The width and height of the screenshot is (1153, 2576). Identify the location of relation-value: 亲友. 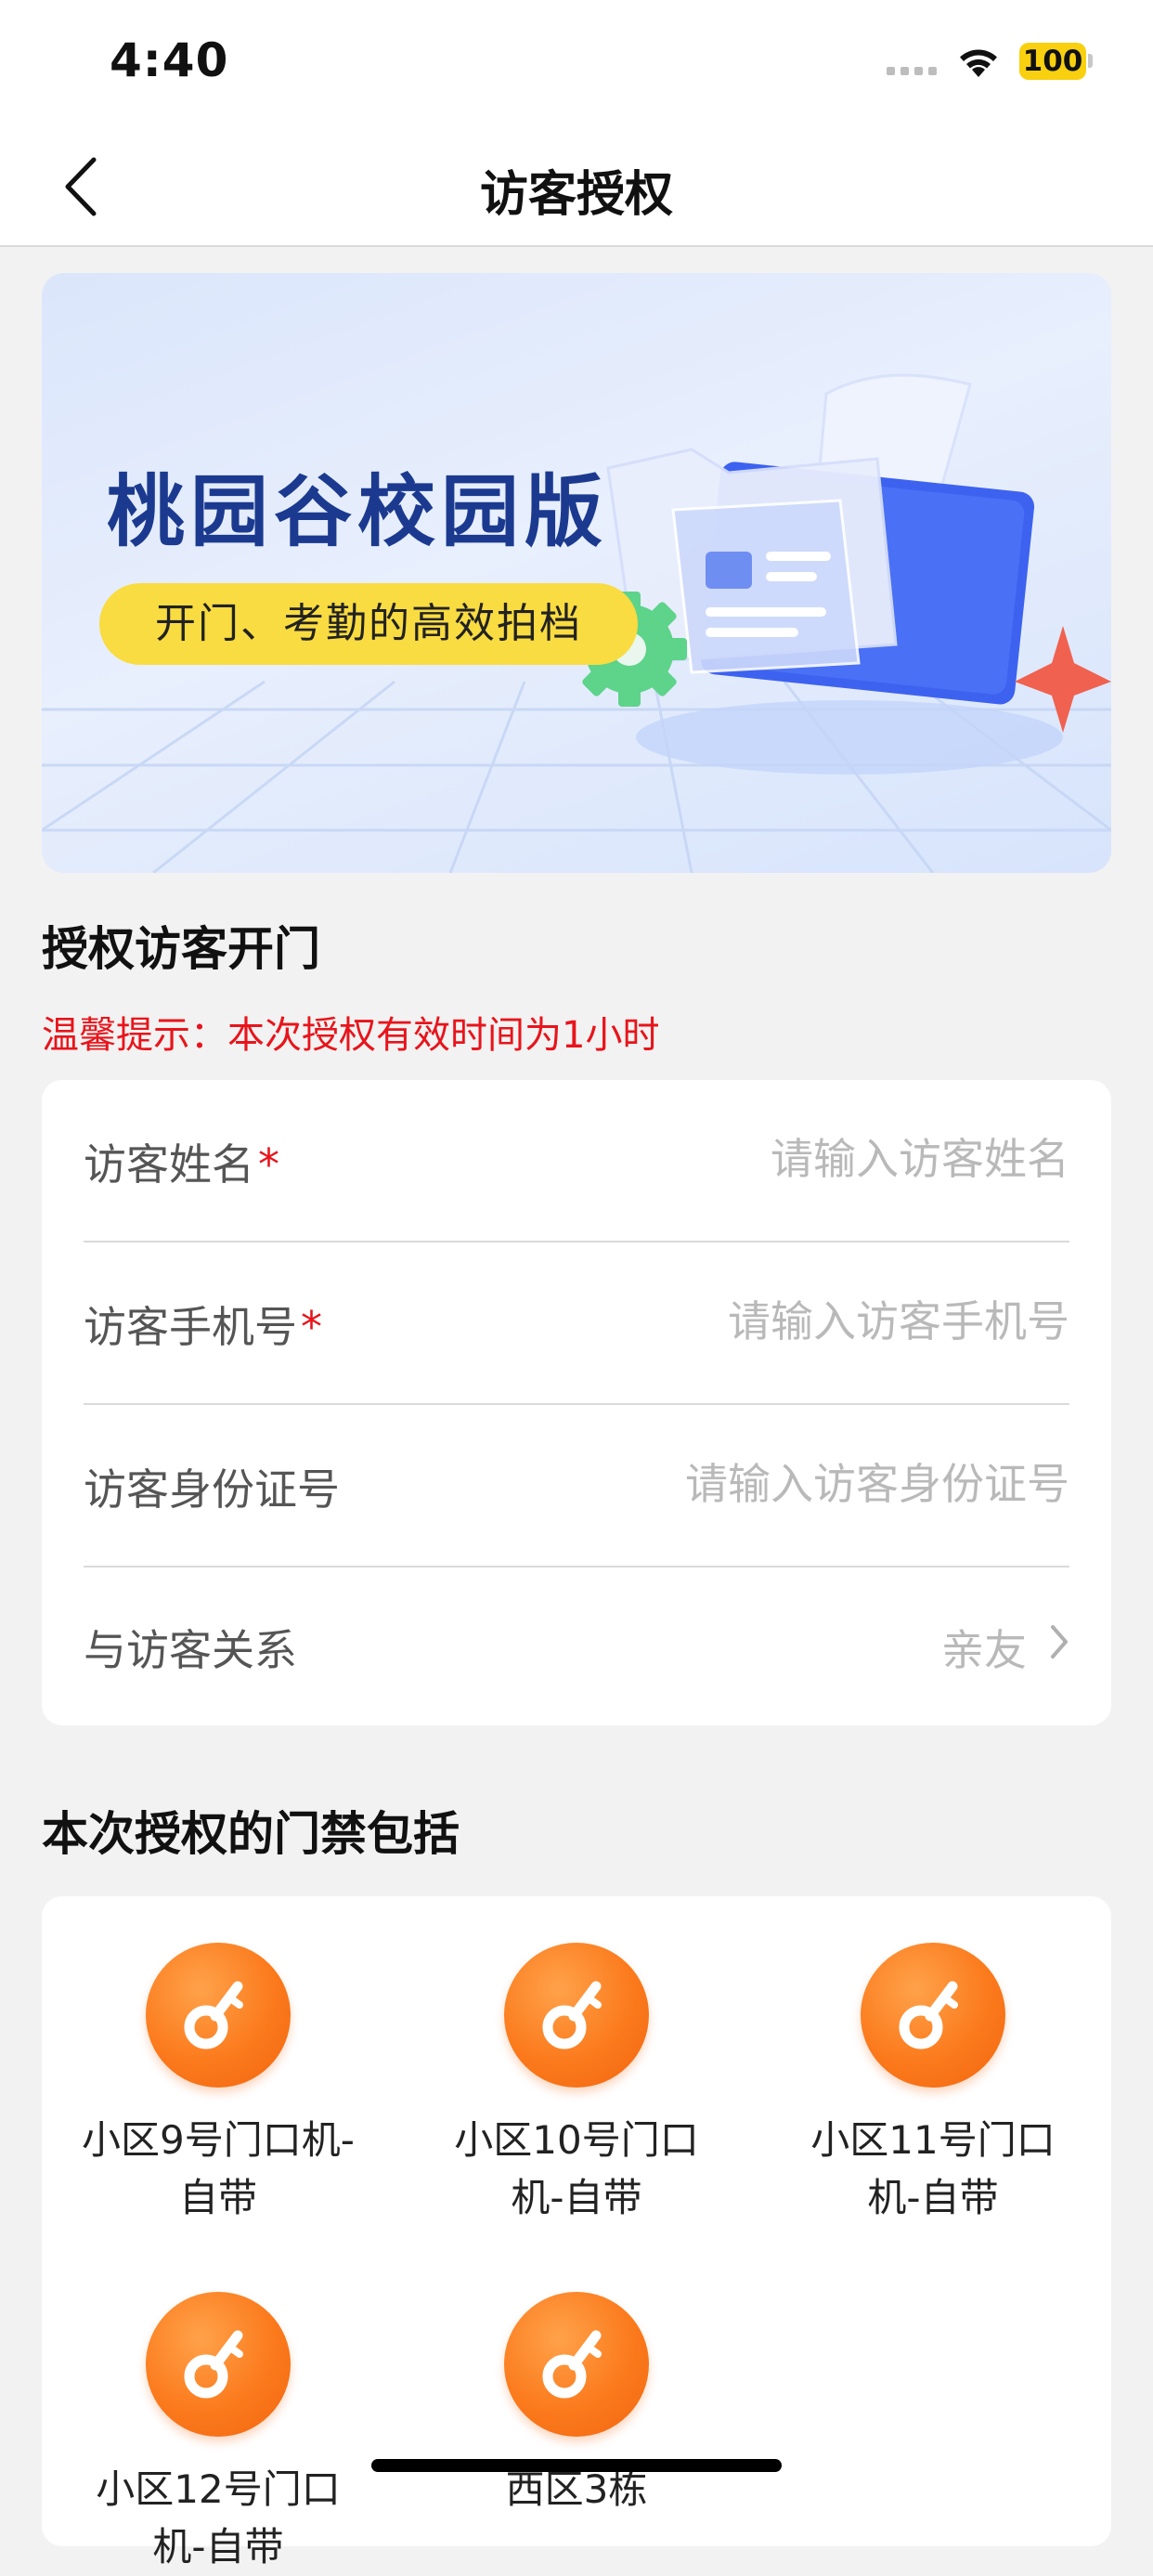
(984, 1650).